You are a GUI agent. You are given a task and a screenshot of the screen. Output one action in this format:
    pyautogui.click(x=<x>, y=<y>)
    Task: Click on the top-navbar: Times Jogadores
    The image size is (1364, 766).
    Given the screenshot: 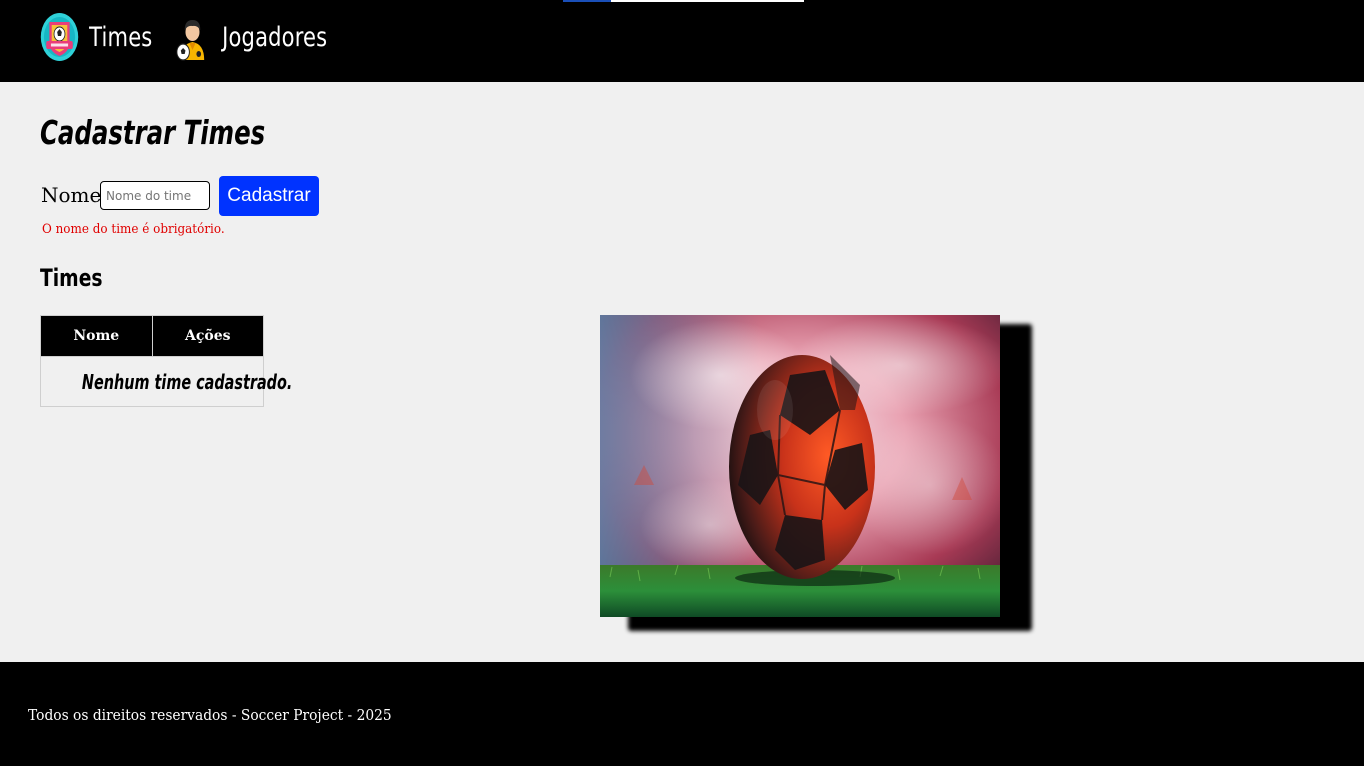 What is the action you would take?
    pyautogui.click(x=682, y=41)
    